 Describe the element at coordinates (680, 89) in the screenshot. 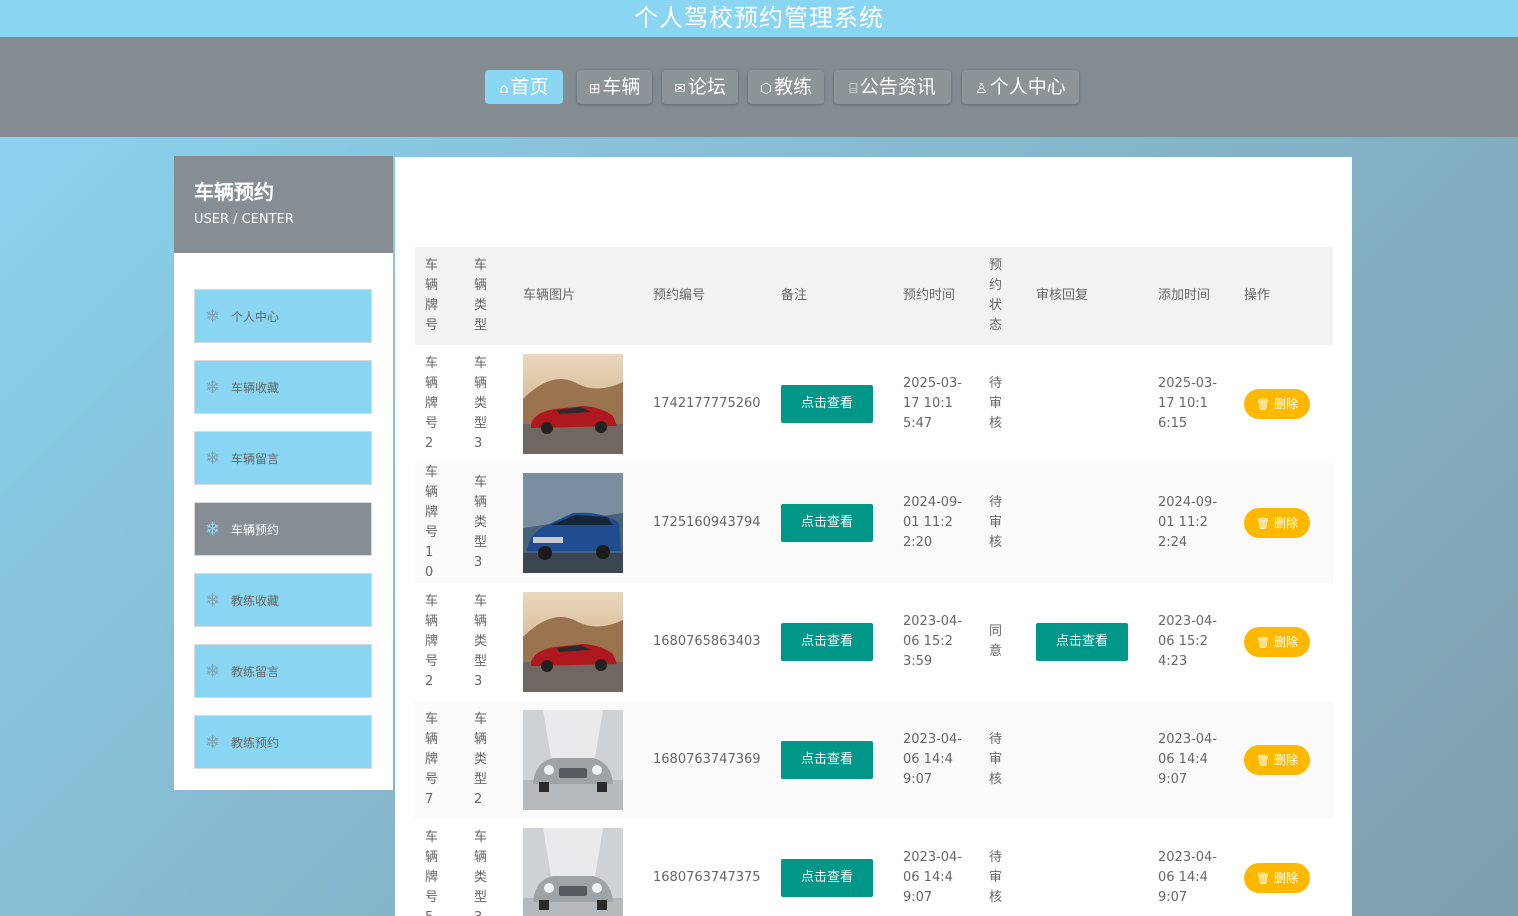

I see `mail-icon: ✉` at that location.